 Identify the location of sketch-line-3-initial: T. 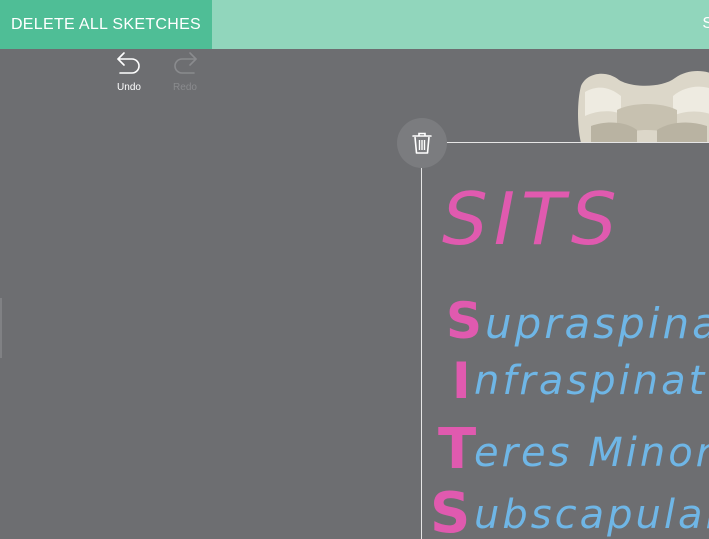
(457, 449).